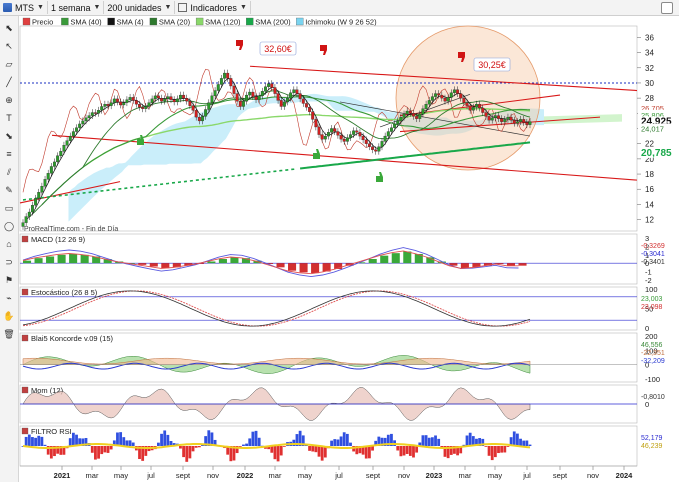 This screenshot has height=482, width=679. Describe the element at coordinates (625, 475) in the screenshot. I see `x-tick-label: 2024` at that location.